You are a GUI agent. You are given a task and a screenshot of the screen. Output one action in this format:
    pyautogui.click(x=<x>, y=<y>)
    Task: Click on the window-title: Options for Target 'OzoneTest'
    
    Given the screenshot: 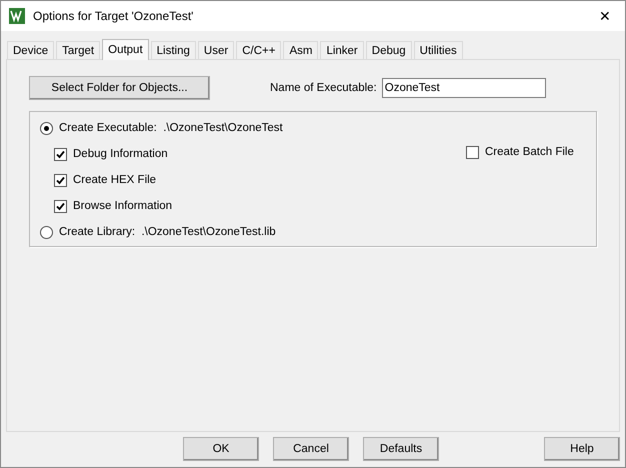 What is the action you would take?
    pyautogui.click(x=113, y=16)
    